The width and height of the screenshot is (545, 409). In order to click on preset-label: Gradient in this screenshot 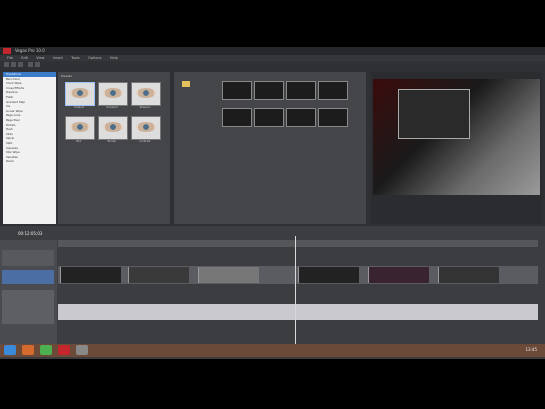, I will do `click(112, 107)`.